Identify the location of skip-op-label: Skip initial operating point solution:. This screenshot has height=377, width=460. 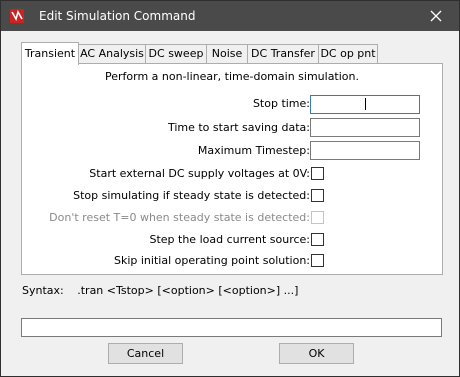
(211, 260).